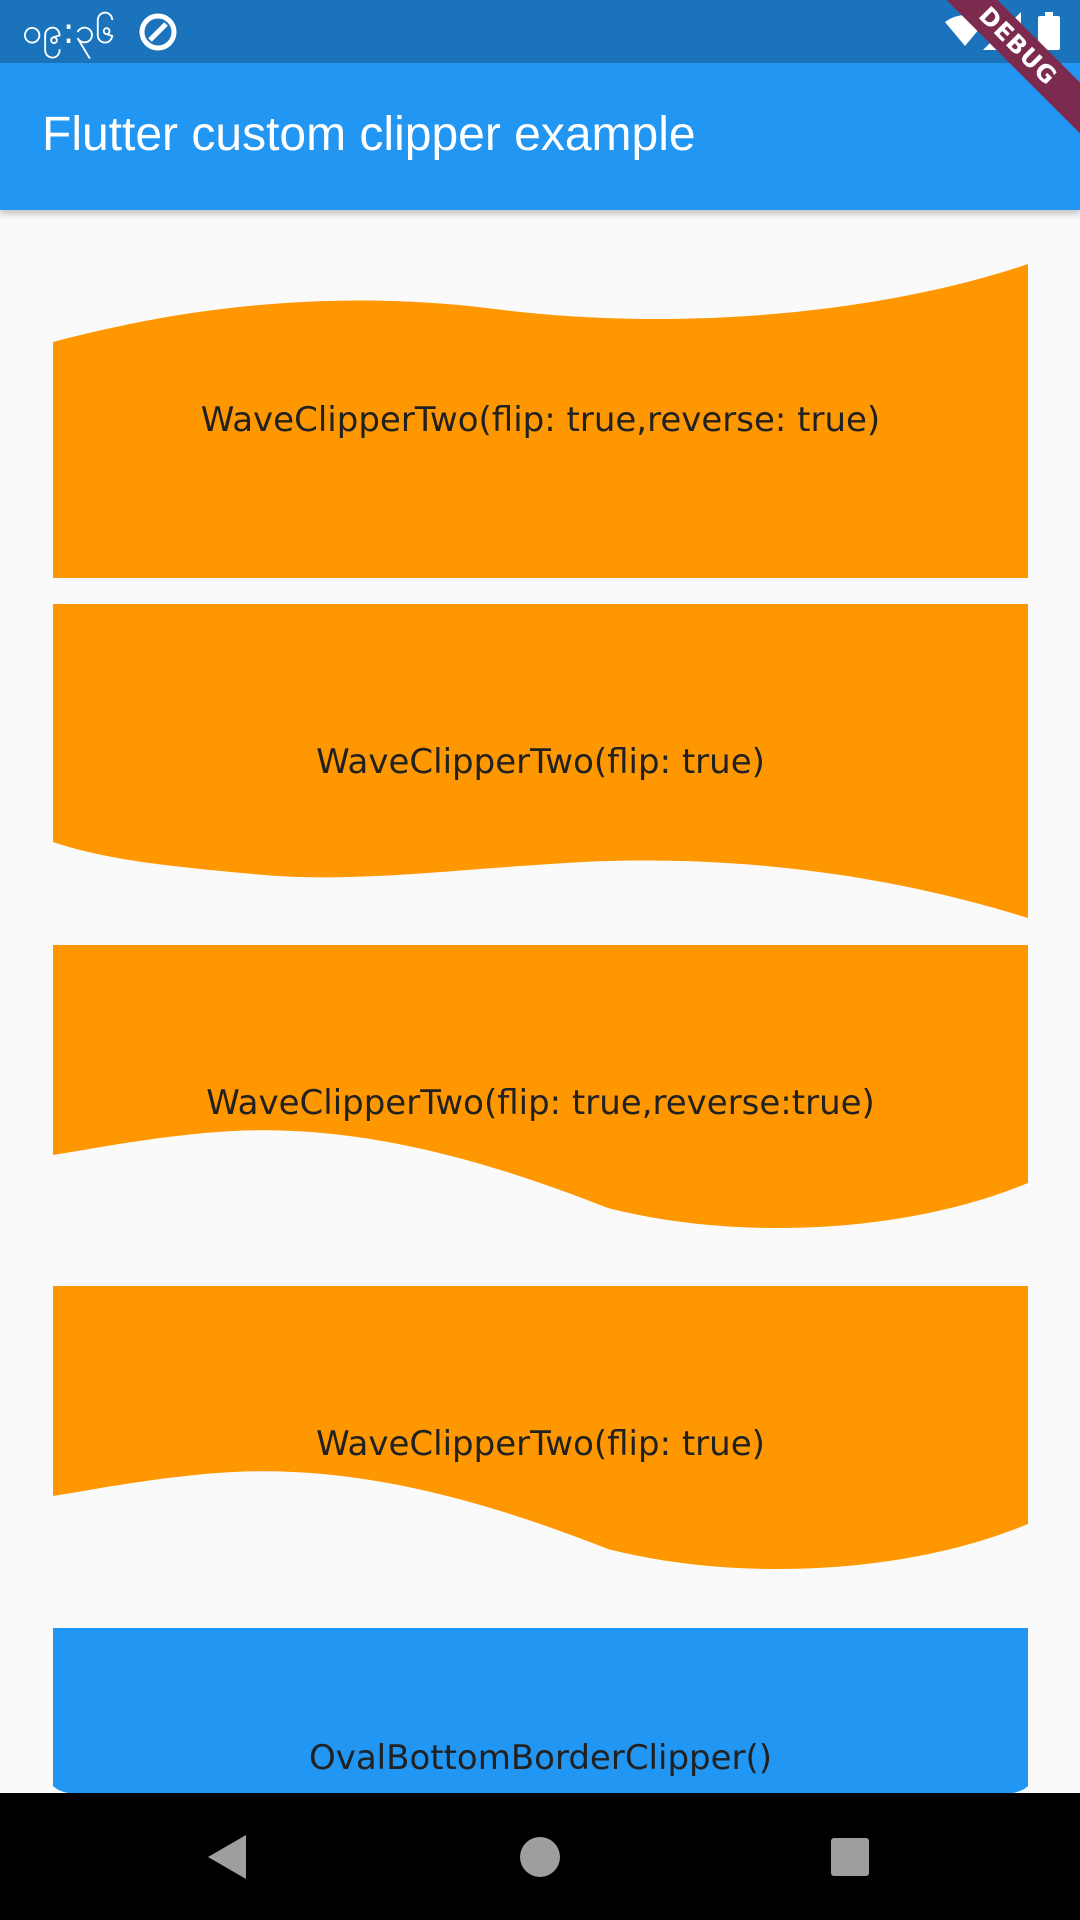  I want to click on recents-icon, so click(850, 1857).